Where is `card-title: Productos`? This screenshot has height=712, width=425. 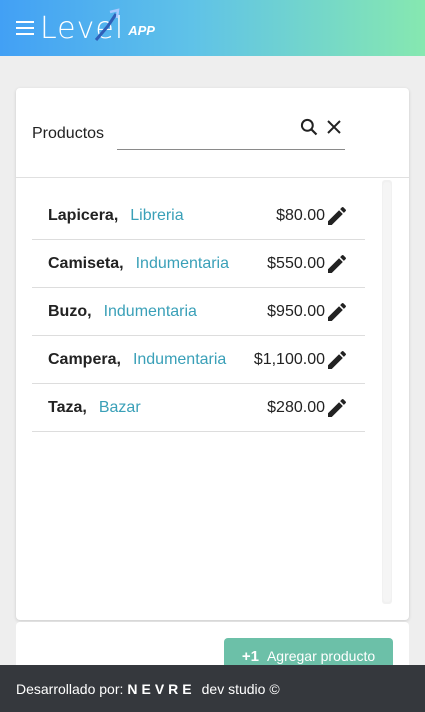 card-title: Productos is located at coordinates (68, 133).